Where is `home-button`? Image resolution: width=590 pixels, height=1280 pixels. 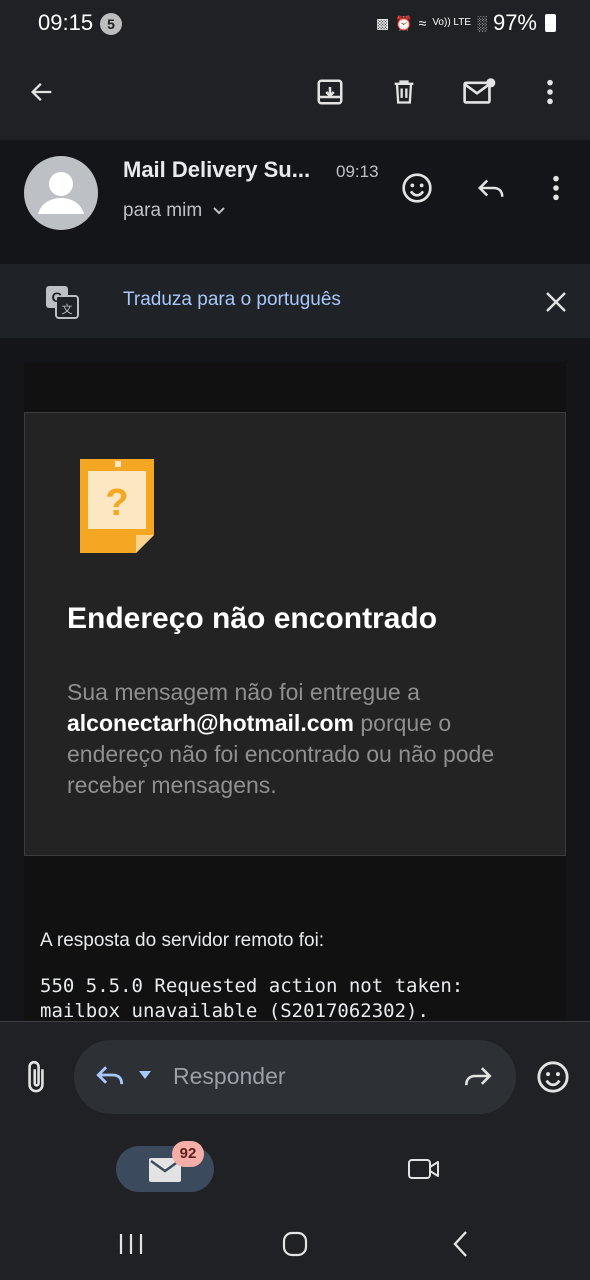
home-button is located at coordinates (295, 1244).